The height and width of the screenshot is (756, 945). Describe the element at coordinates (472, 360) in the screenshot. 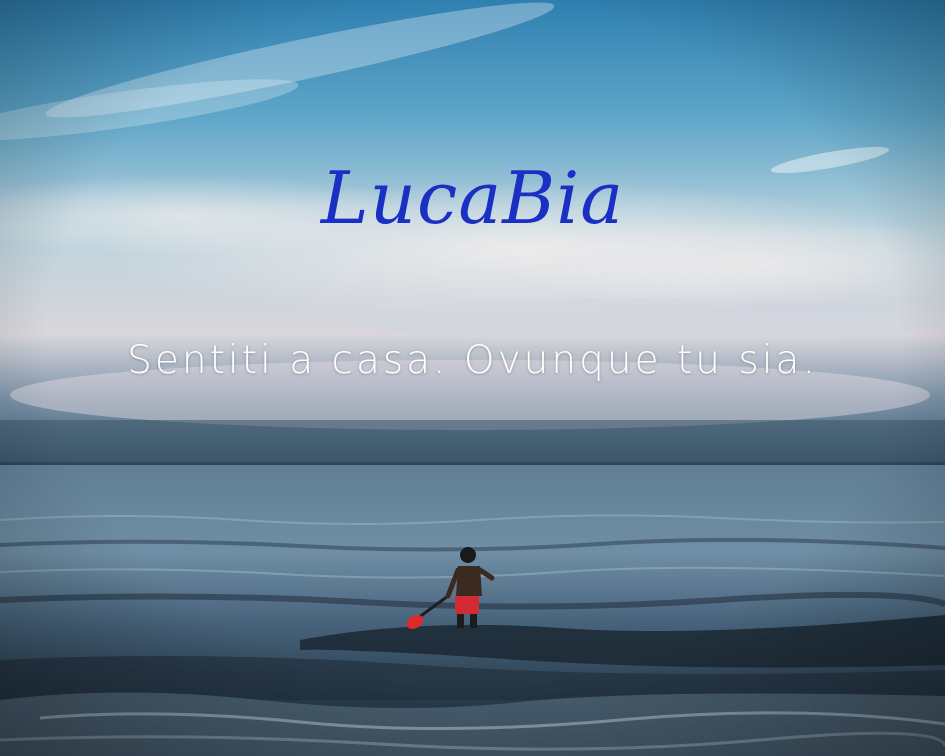

I see `tagline: Sentiti a casa. Ovunque tu sia.` at that location.